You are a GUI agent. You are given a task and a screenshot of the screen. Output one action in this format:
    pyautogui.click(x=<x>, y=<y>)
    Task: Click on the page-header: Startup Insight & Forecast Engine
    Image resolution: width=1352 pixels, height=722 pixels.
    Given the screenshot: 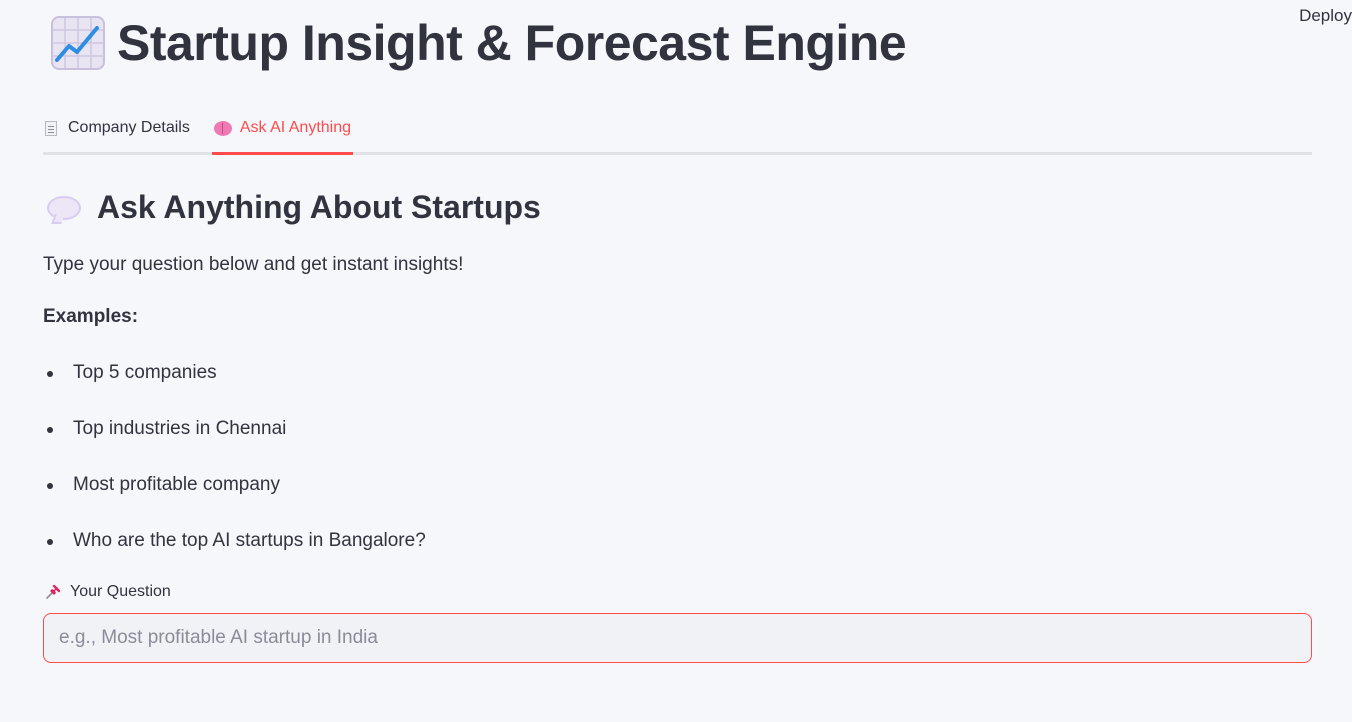 What is the action you would take?
    pyautogui.click(x=479, y=43)
    